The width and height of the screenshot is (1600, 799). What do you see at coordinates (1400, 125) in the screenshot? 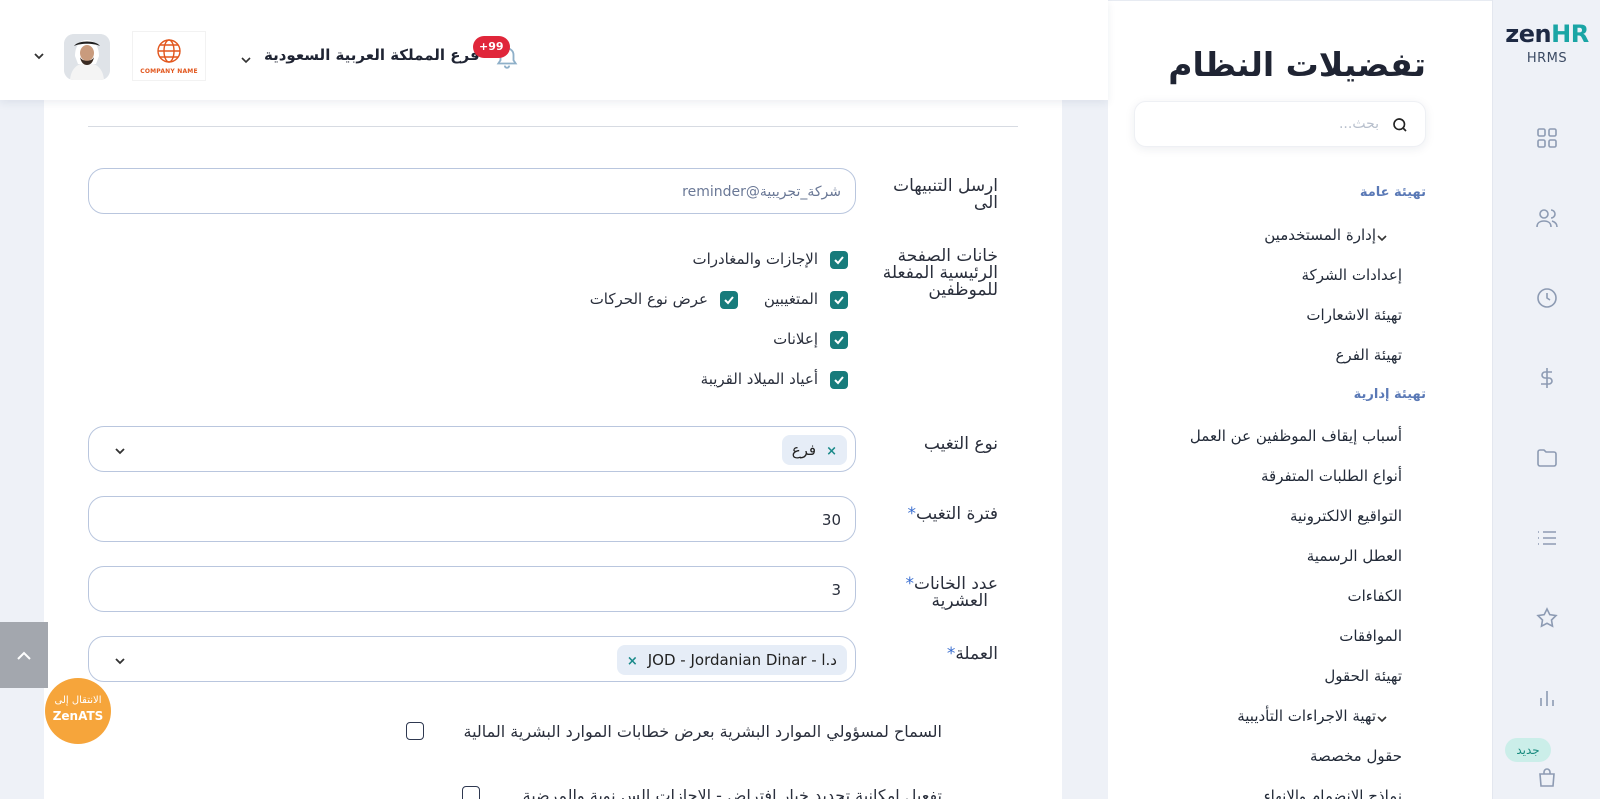
I see `search-icon` at bounding box center [1400, 125].